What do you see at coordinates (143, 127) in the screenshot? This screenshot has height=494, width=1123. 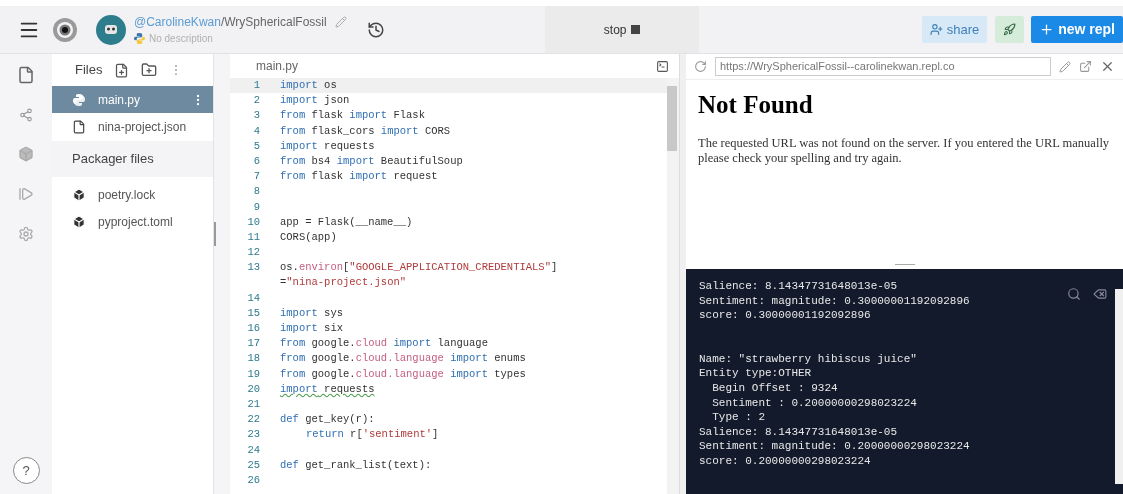 I see `file-name: nina-project.json` at bounding box center [143, 127].